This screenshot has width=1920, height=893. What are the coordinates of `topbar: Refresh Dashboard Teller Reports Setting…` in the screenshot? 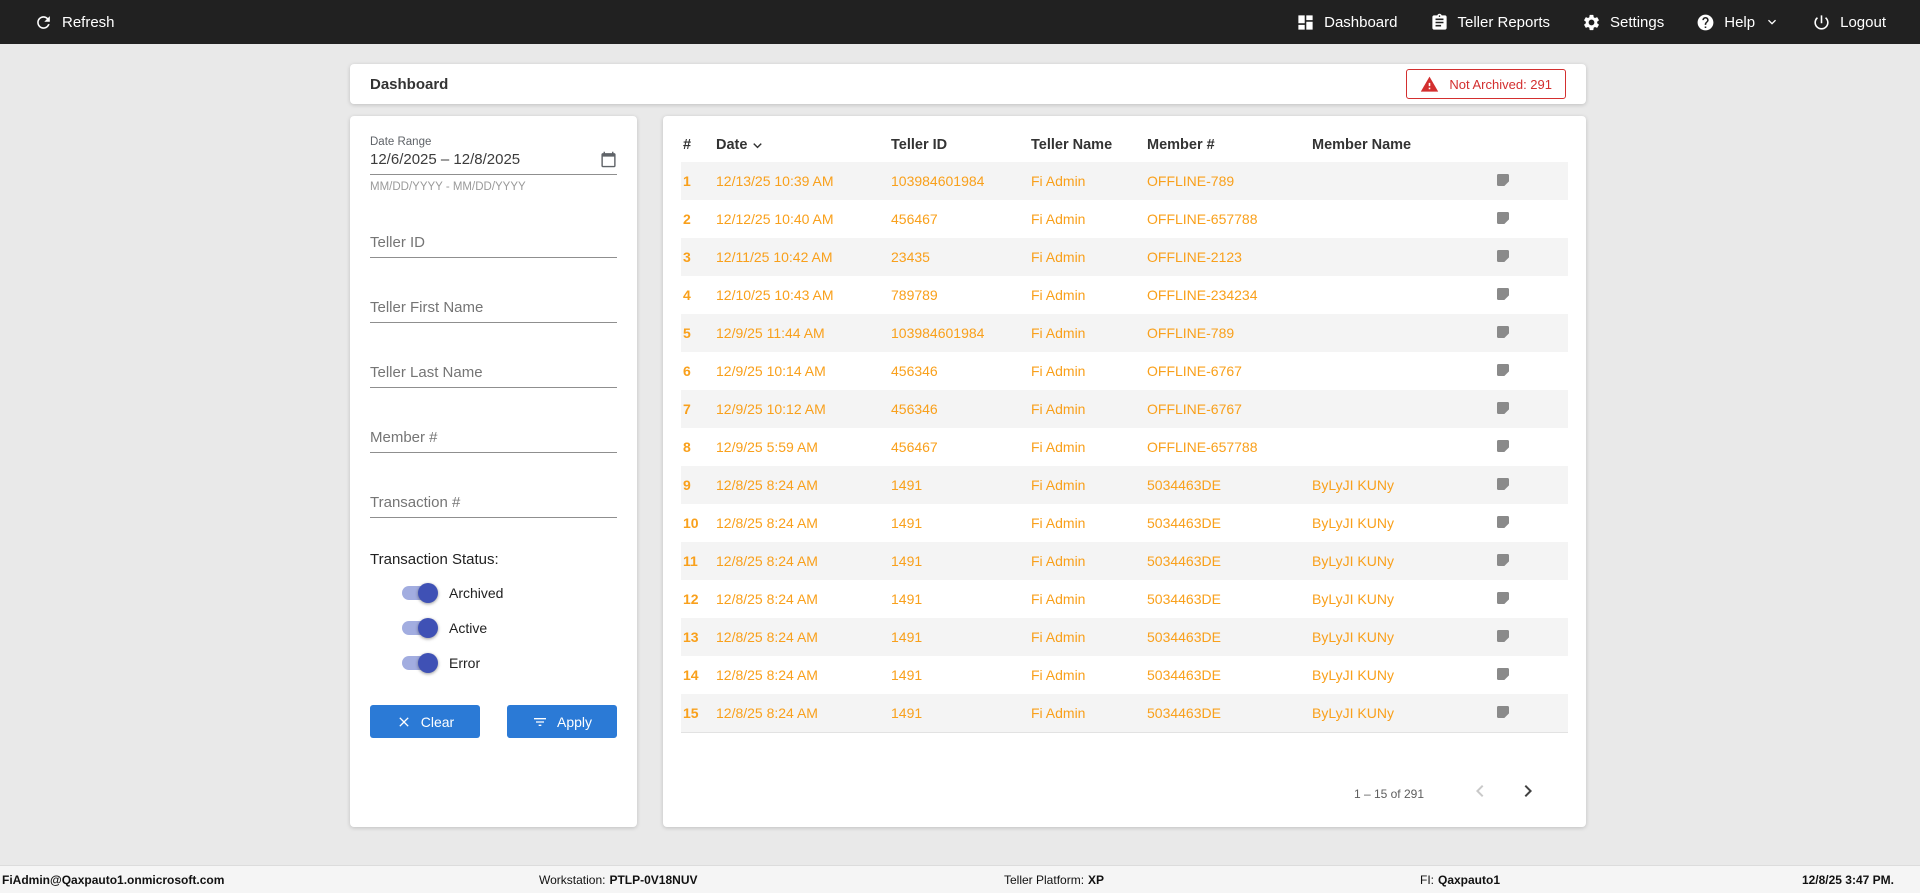 It's located at (960, 22).